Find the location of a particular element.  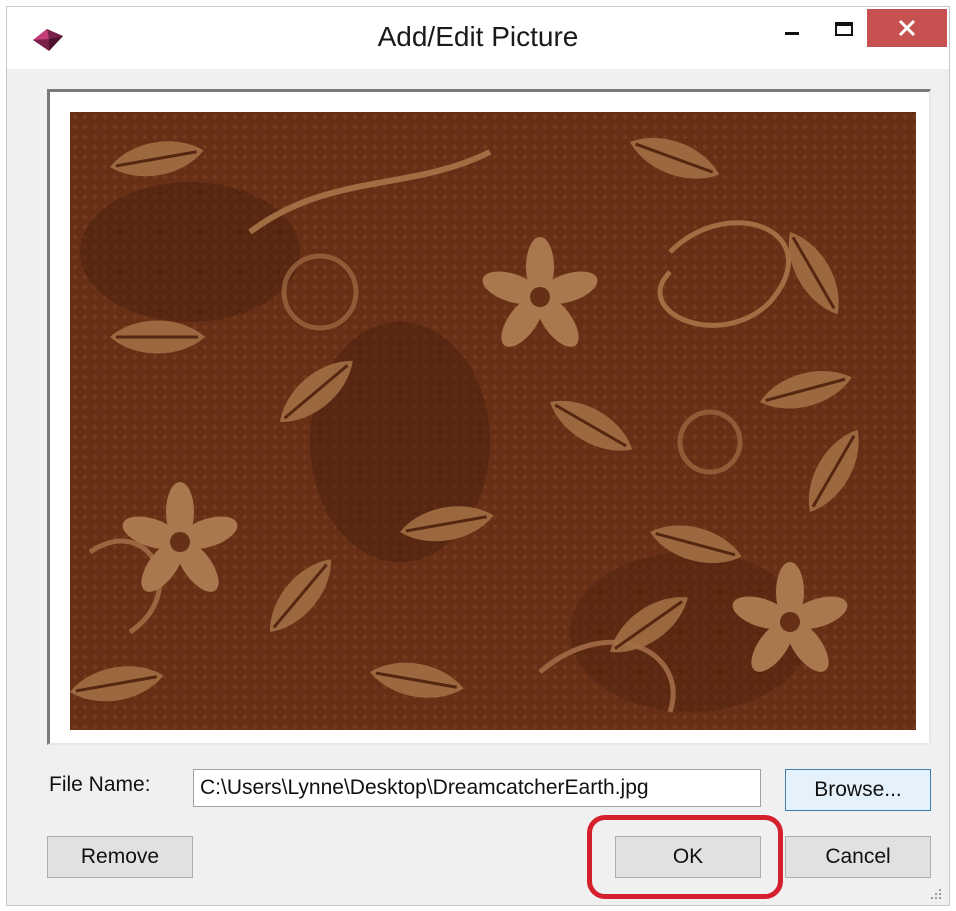

close-button is located at coordinates (907, 28).